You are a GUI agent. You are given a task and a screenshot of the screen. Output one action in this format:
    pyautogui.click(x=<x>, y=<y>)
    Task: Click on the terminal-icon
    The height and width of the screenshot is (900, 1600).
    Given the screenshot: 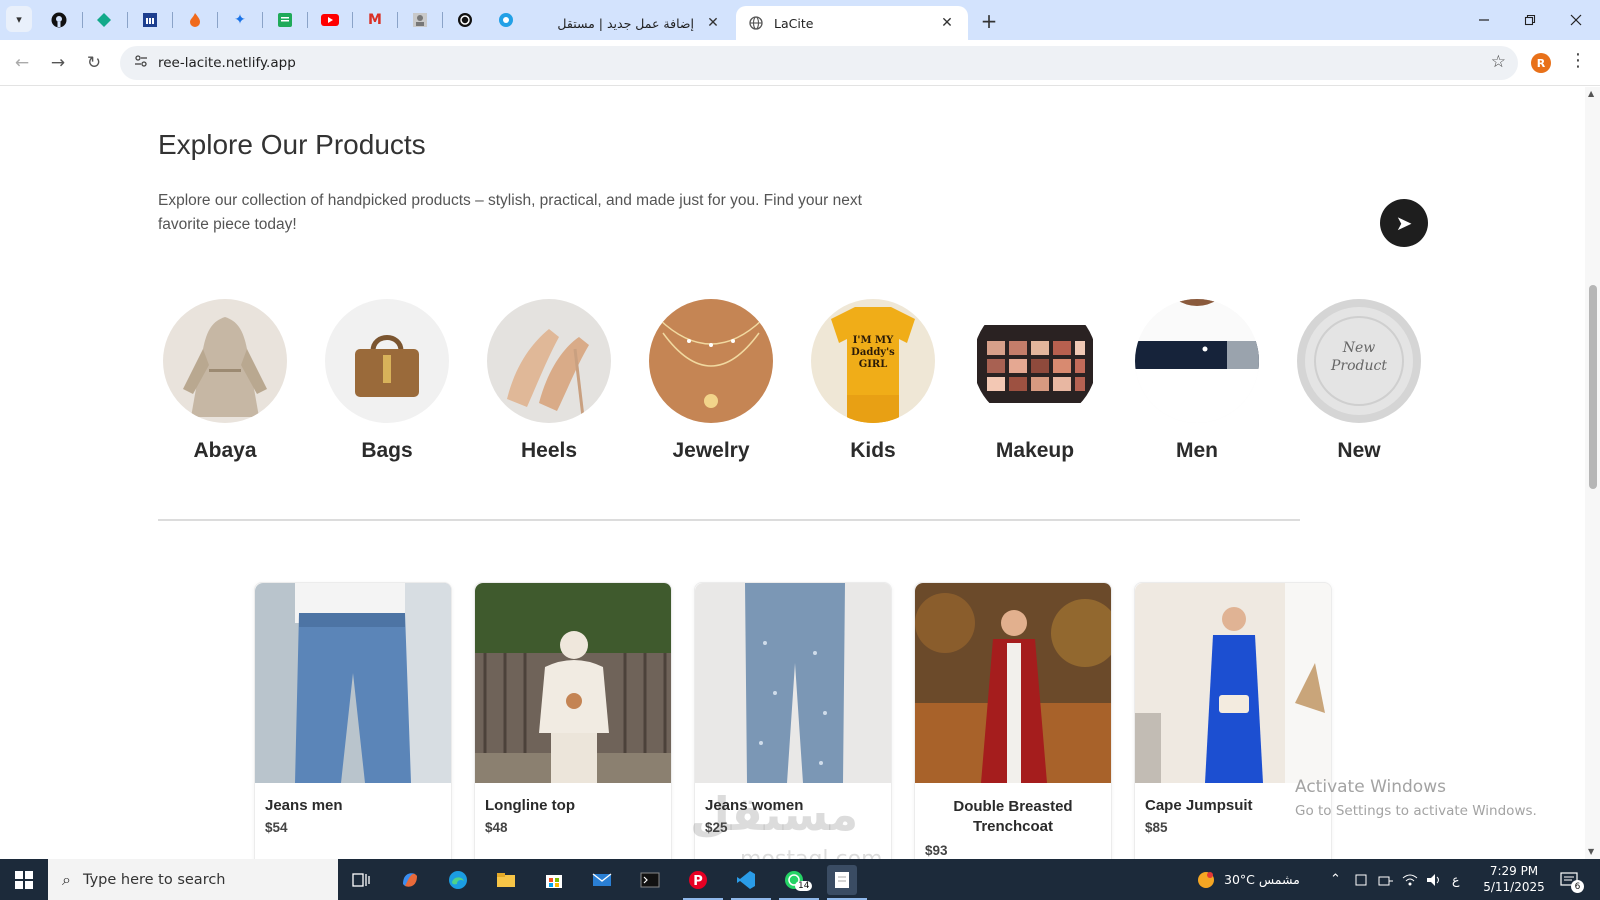 What is the action you would take?
    pyautogui.click(x=650, y=880)
    